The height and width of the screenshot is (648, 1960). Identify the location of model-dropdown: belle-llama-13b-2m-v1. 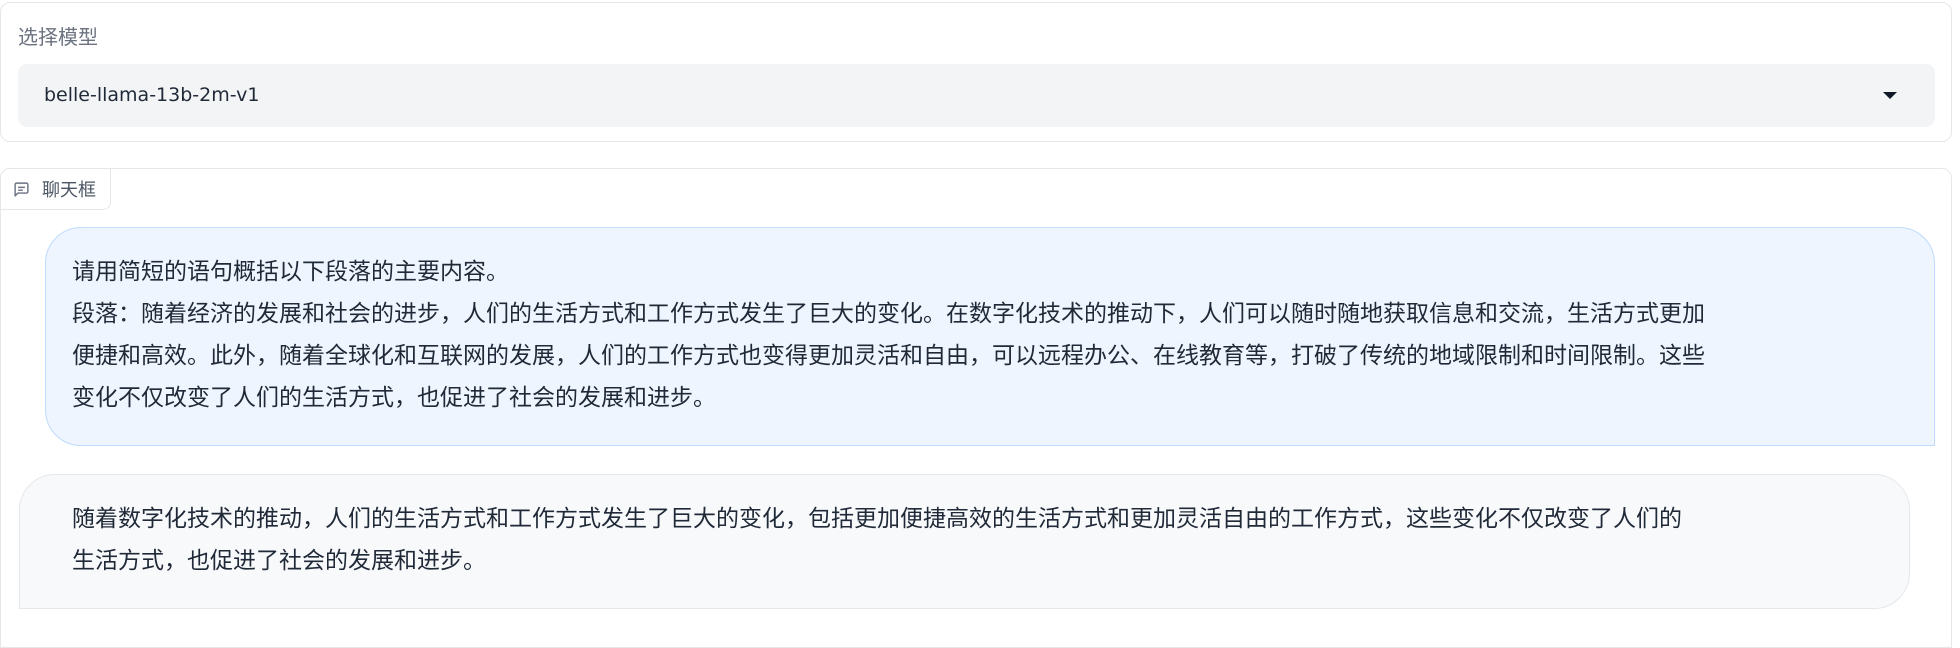
(976, 95).